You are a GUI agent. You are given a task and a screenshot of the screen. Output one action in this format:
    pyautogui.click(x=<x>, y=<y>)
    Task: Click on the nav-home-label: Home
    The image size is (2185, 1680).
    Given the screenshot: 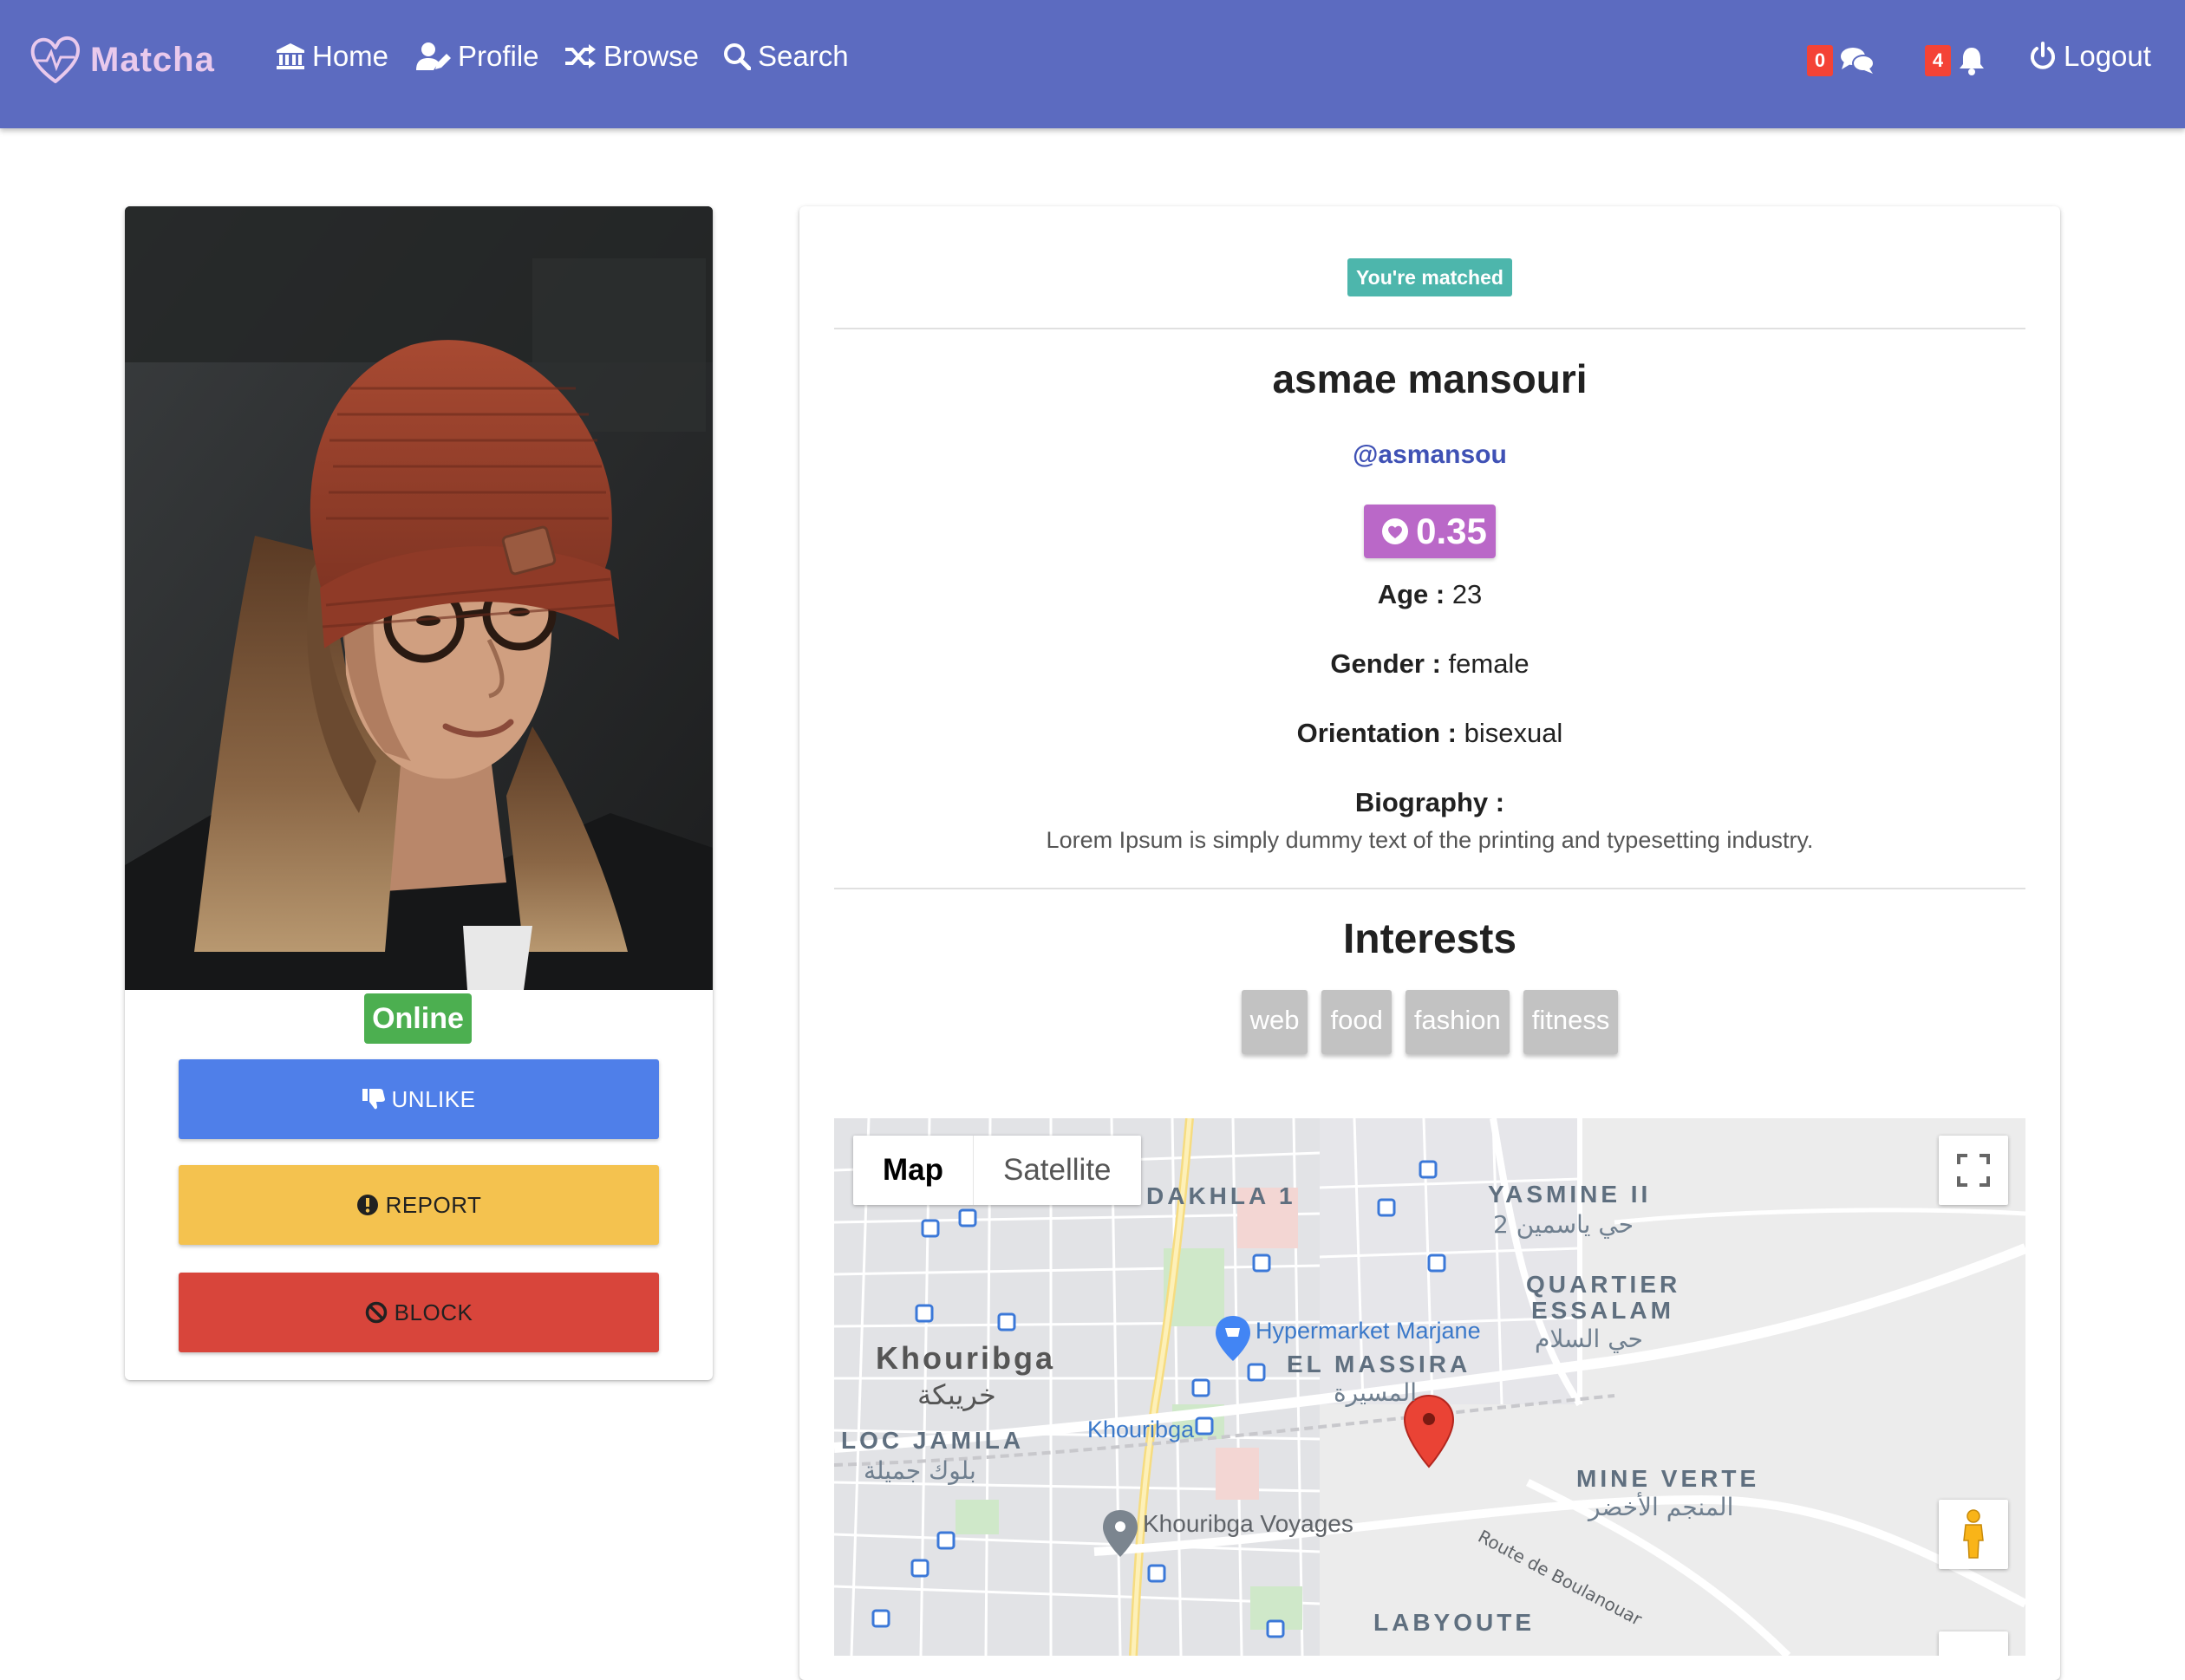 What is the action you would take?
    pyautogui.click(x=351, y=56)
    